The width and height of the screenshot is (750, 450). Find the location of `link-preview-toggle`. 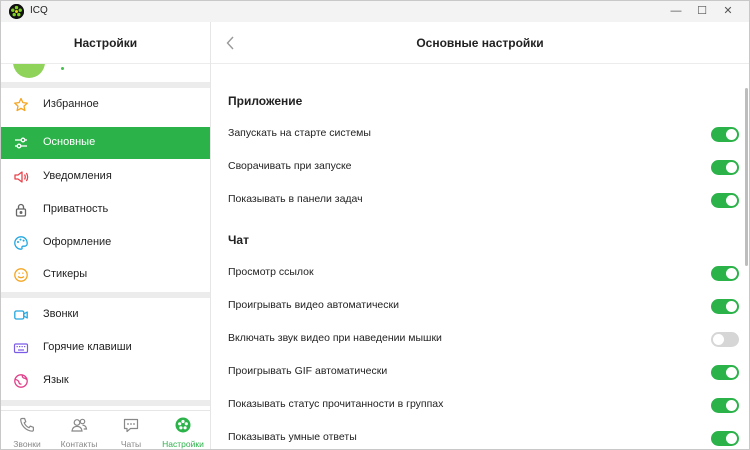

link-preview-toggle is located at coordinates (725, 273).